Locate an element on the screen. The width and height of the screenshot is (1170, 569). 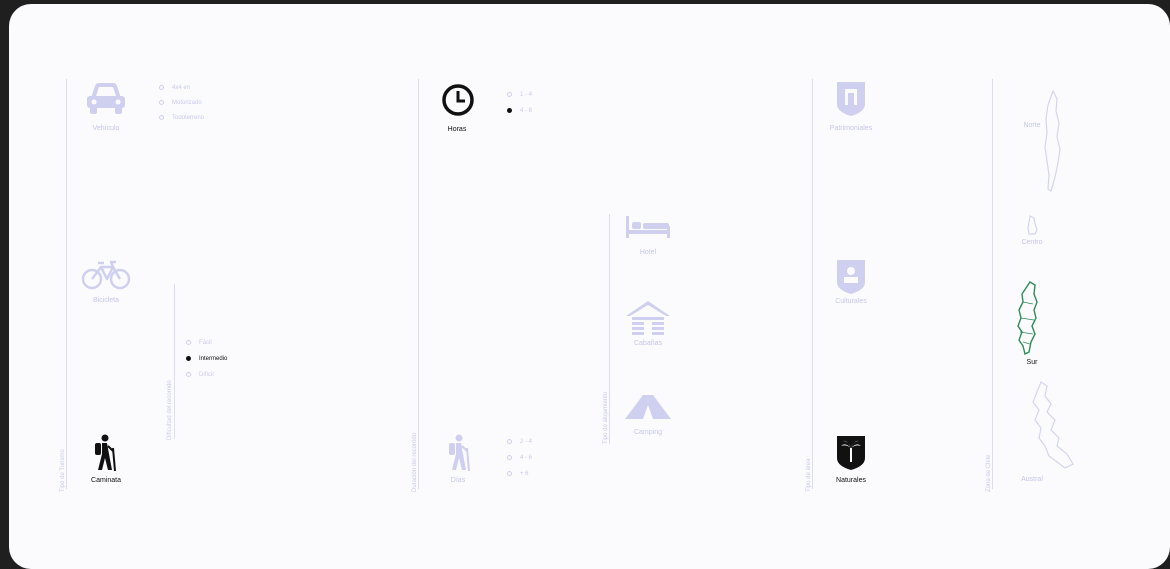
difficulty-option-easy: Fácil is located at coordinates (199, 343).